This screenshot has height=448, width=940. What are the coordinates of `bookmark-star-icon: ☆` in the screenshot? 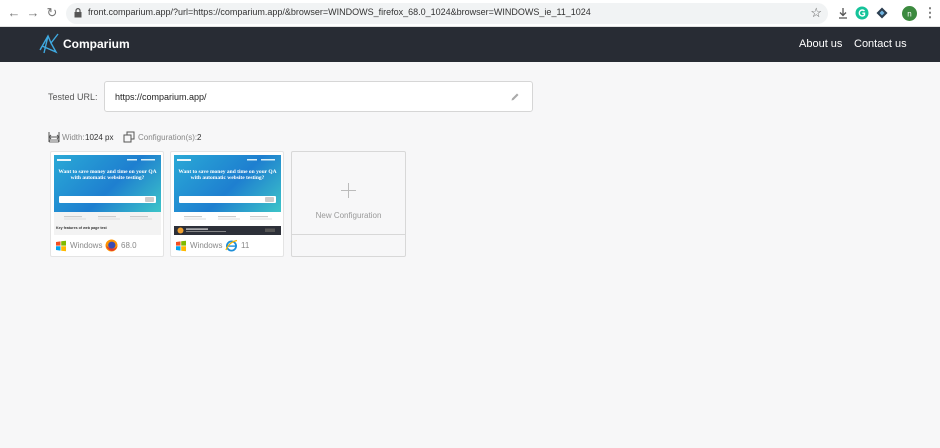 It's located at (816, 13).